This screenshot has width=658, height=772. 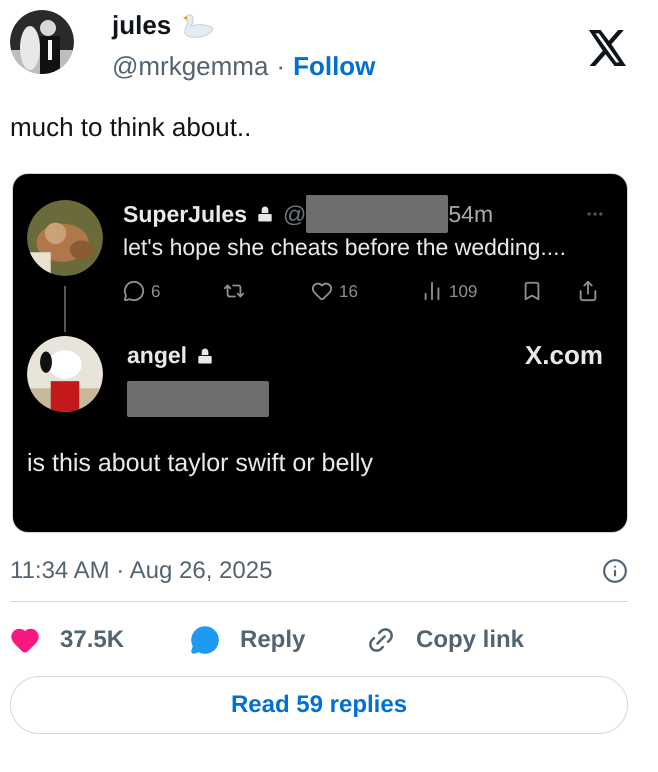 I want to click on site-label: X.com, so click(x=563, y=355).